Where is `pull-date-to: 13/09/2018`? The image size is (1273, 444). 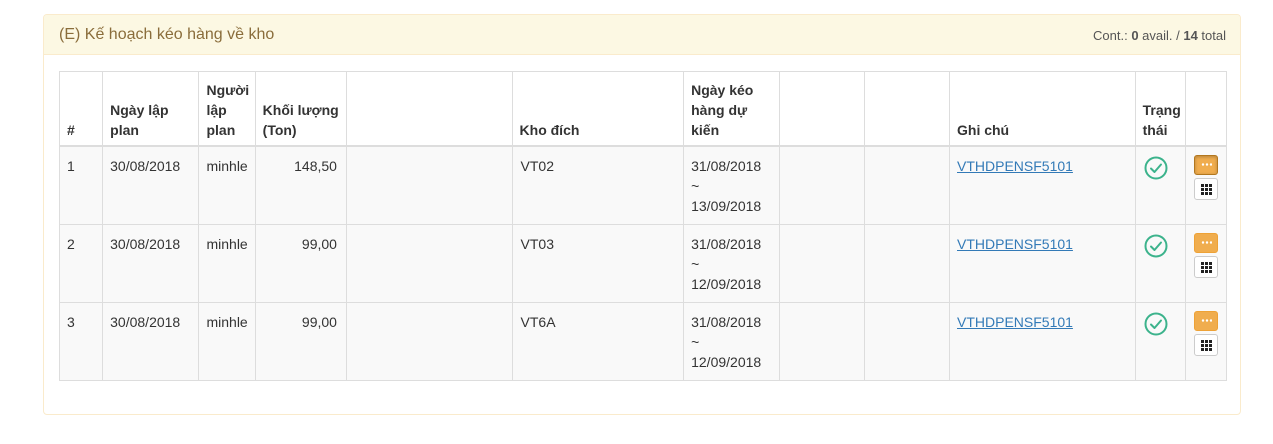
pull-date-to: 13/09/2018 is located at coordinates (726, 206).